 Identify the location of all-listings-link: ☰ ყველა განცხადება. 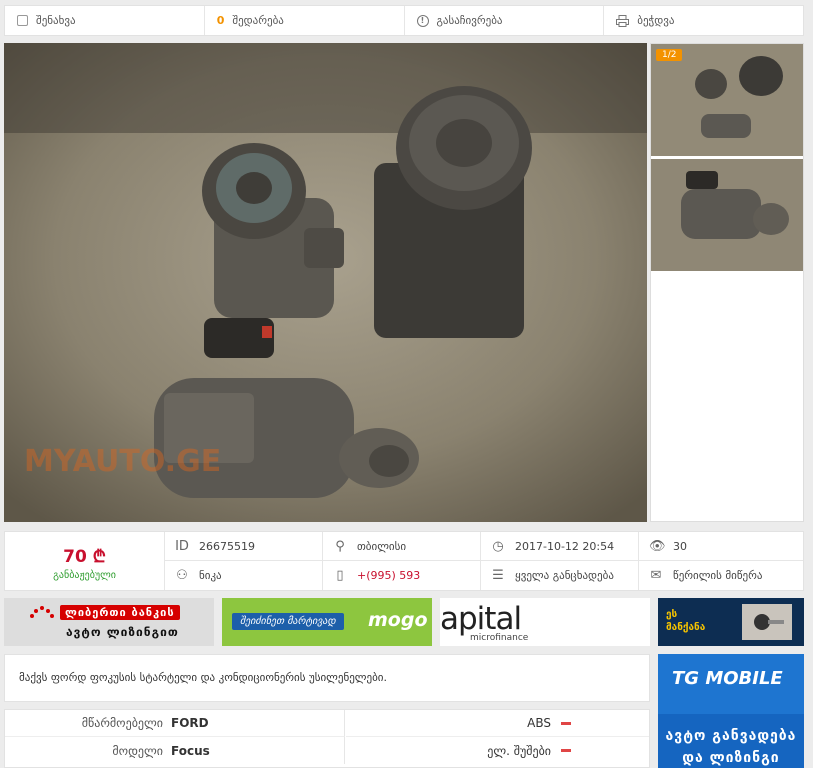
(560, 575).